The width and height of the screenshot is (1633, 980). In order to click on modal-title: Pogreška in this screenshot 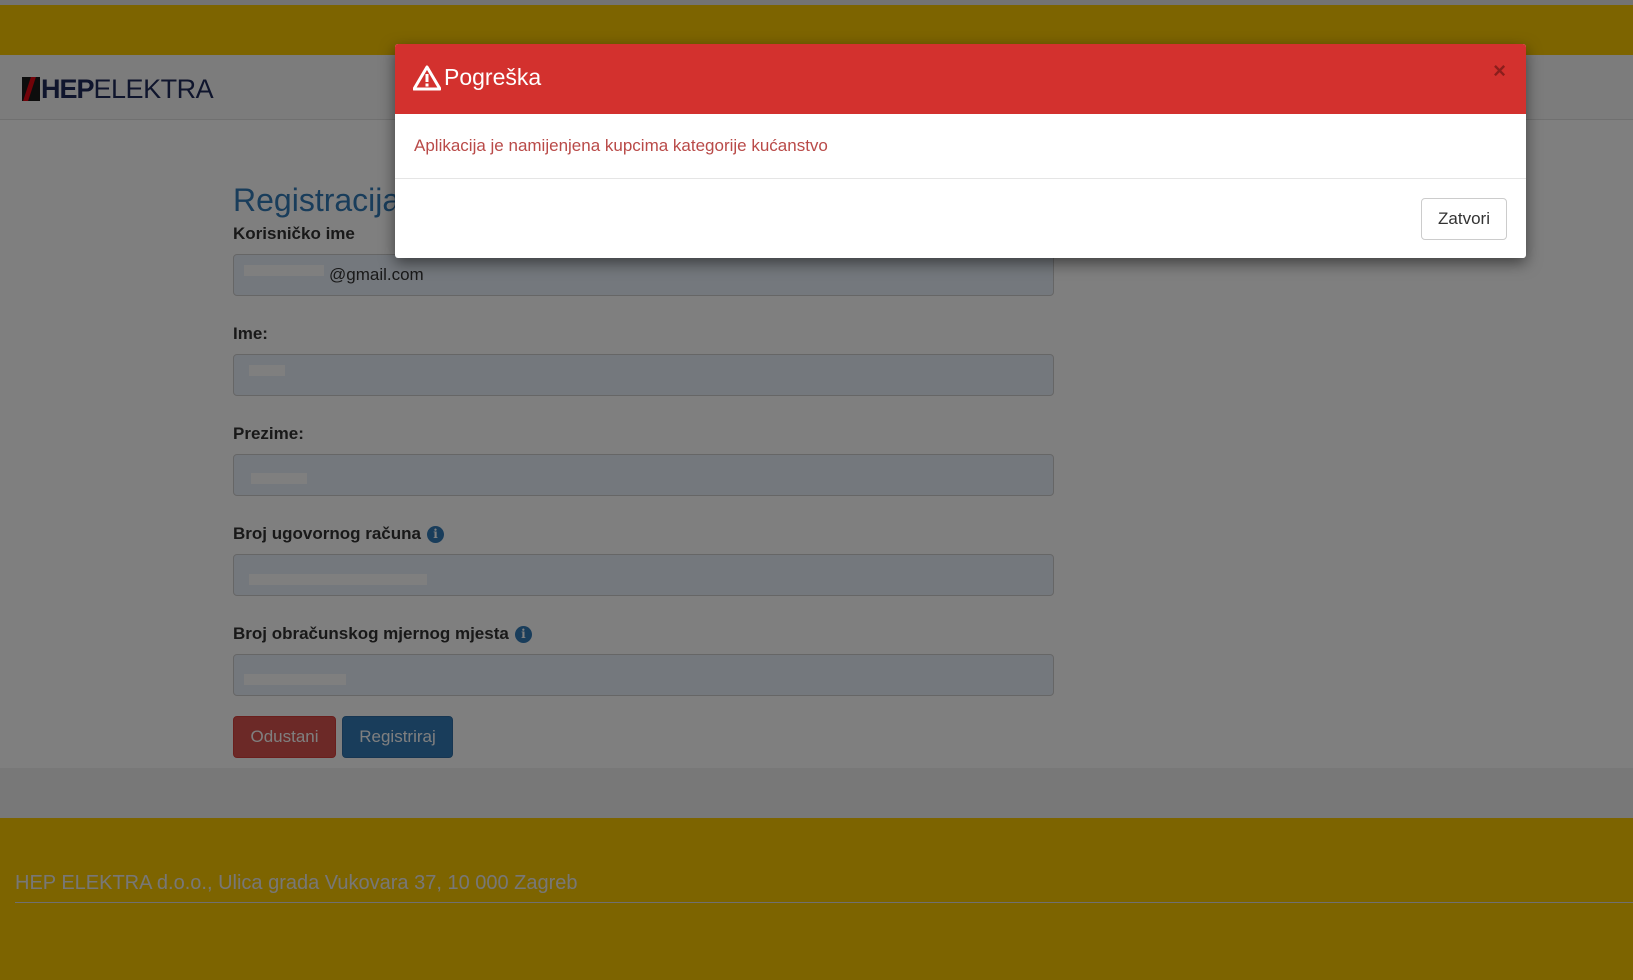, I will do `click(477, 77)`.